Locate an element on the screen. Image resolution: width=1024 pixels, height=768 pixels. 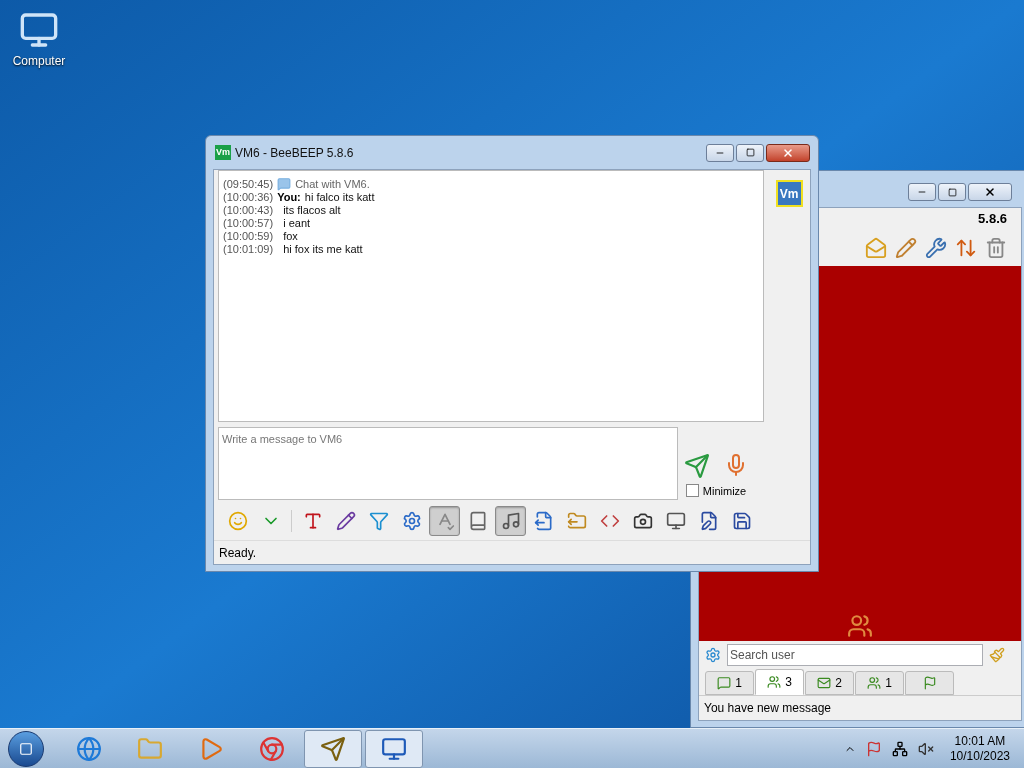
filter-icon is located at coordinates (378, 521).